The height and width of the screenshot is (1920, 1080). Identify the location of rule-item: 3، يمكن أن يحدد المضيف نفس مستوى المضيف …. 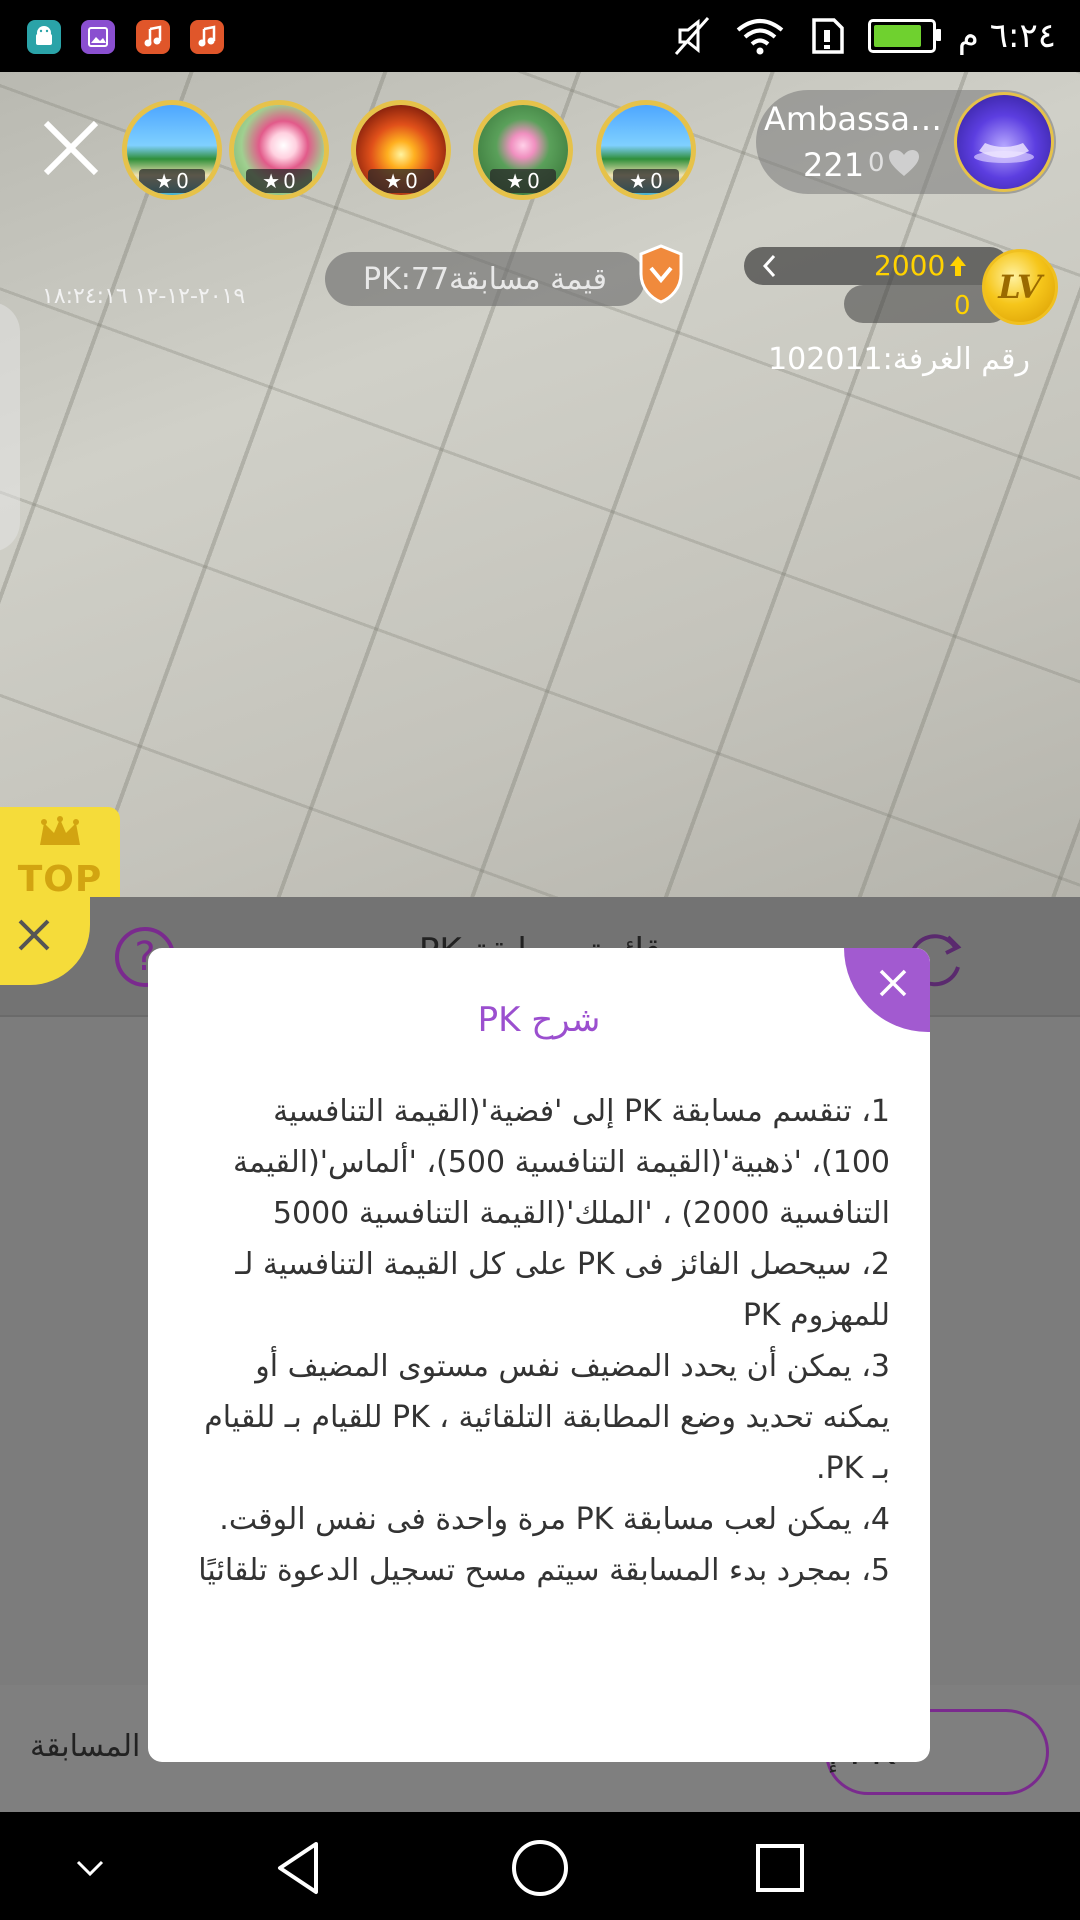
(547, 1417).